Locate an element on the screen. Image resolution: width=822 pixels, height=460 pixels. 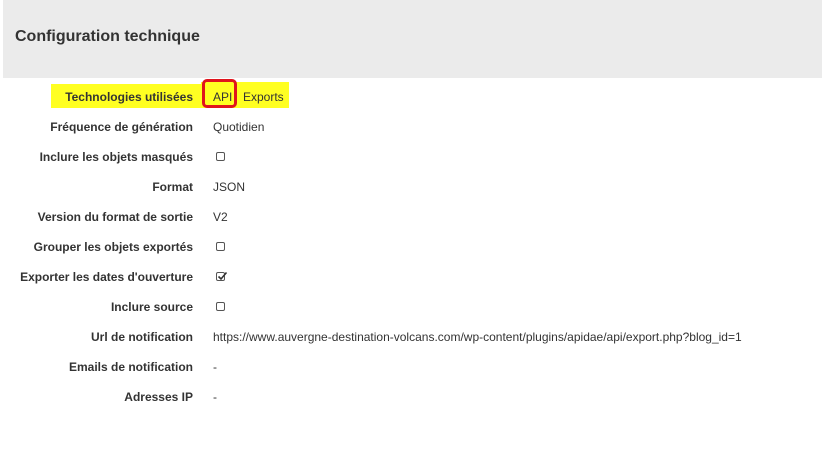
field-row-frequence: Fréquence de génération Quotidien is located at coordinates (411, 128).